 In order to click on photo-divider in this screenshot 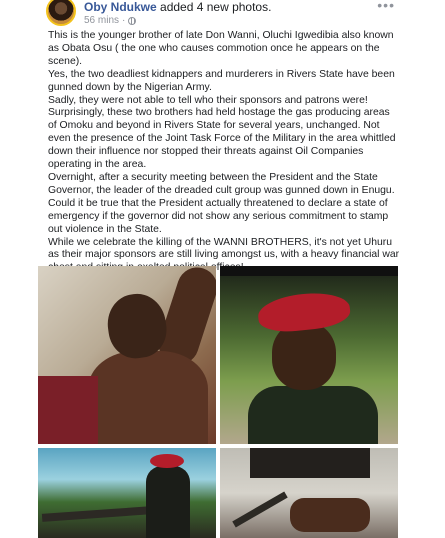, I will do `click(309, 271)`.